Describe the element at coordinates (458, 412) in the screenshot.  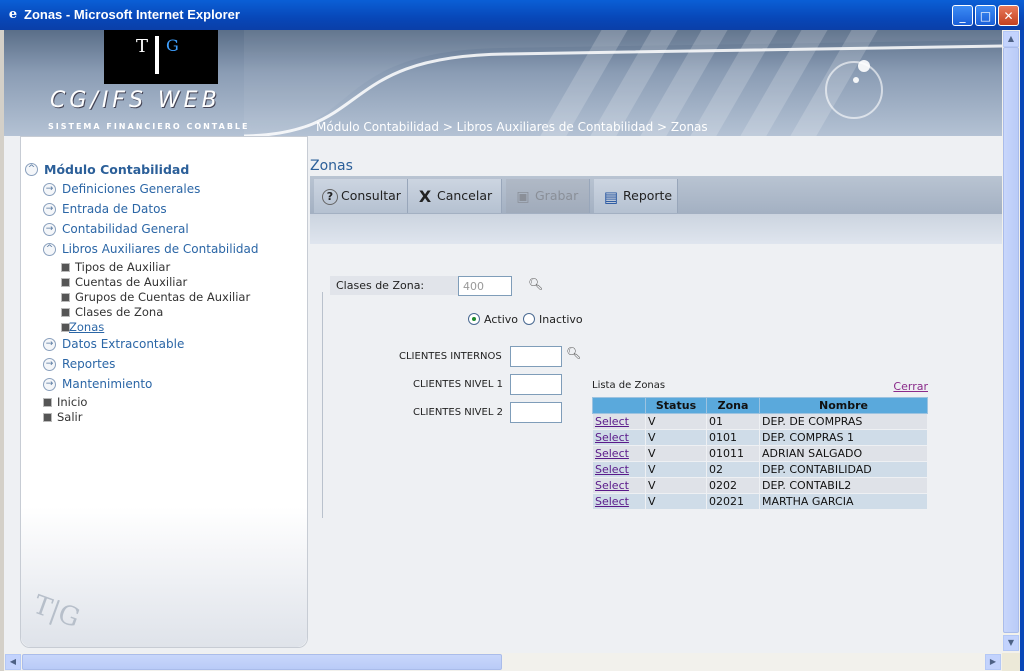
I see `clientes-nivel2-label: CLIENTES NIVEL 2` at that location.